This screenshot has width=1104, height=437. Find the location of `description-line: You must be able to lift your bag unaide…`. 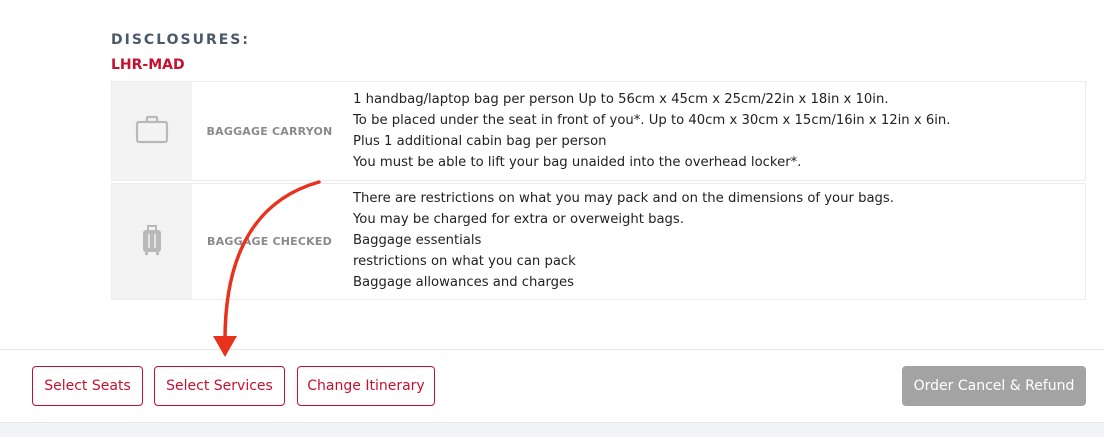

description-line: You must be able to lift your bag unaide… is located at coordinates (577, 162).